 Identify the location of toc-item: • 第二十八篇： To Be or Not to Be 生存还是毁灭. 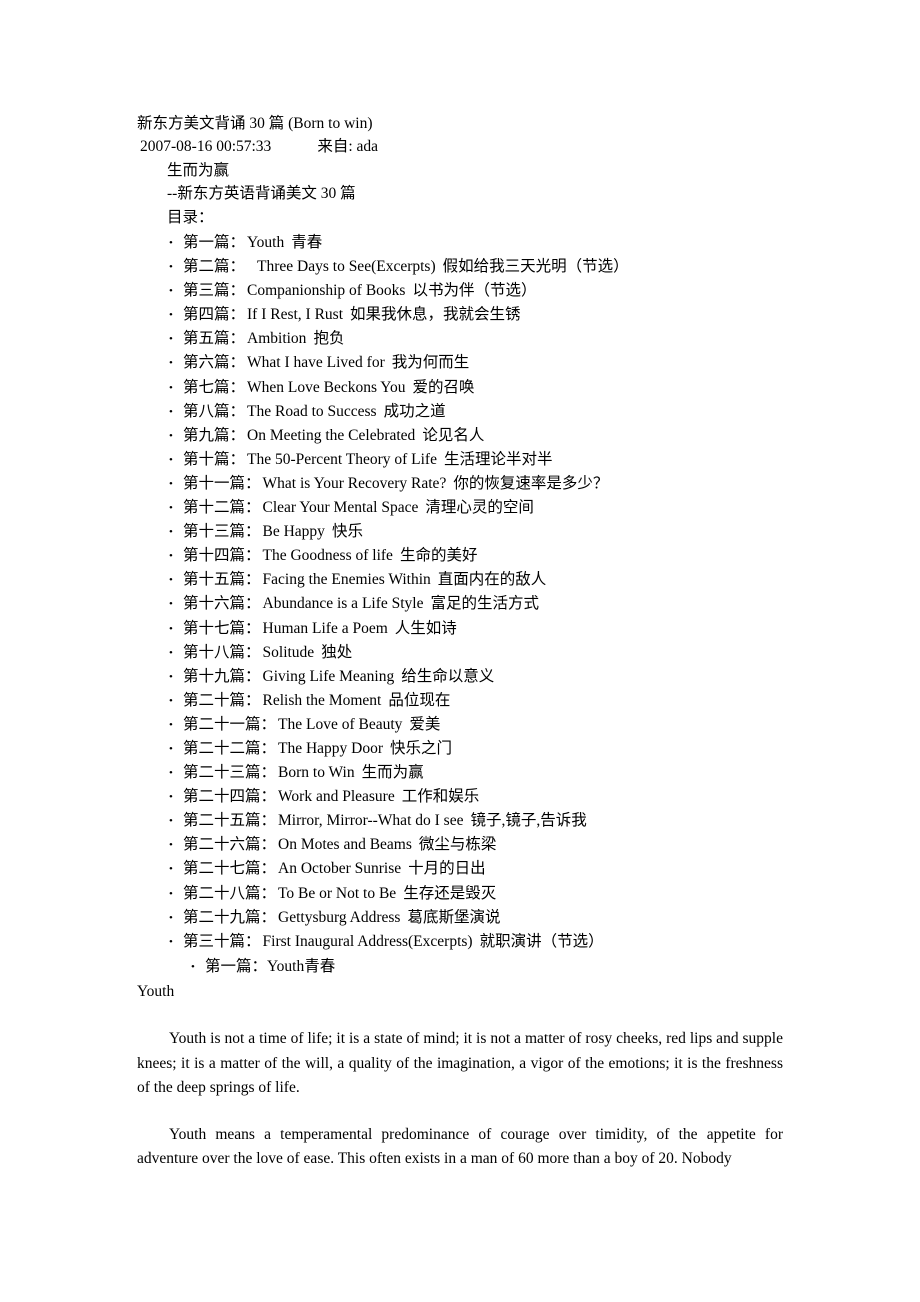
(537, 894).